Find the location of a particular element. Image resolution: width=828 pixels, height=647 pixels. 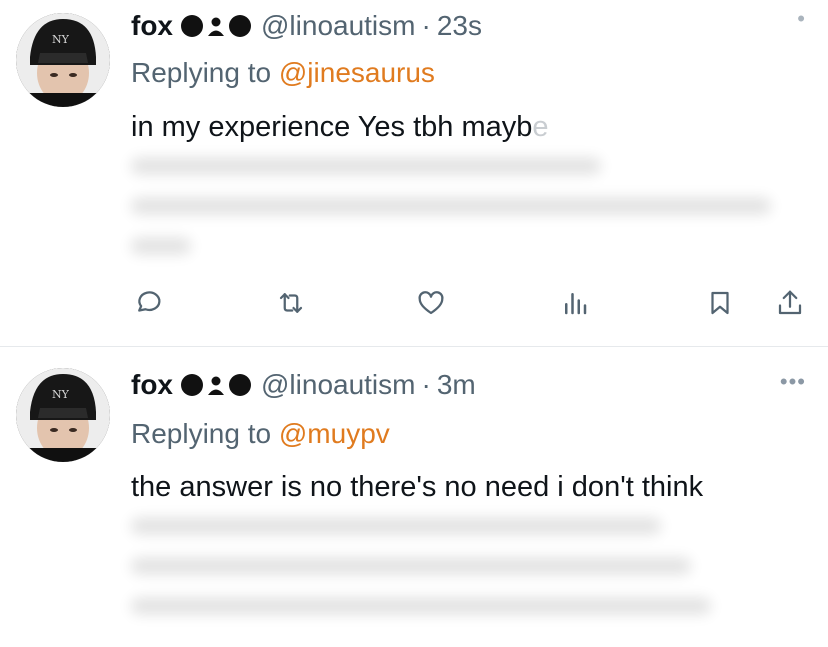

bookmark-icon is located at coordinates (720, 303).